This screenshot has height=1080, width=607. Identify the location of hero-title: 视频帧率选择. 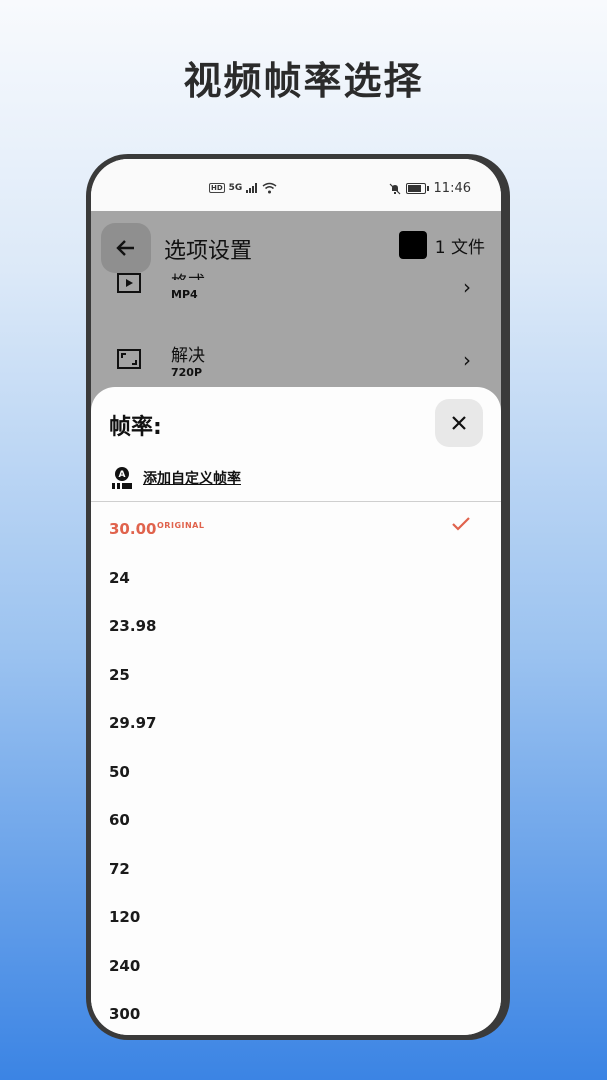
(303, 81).